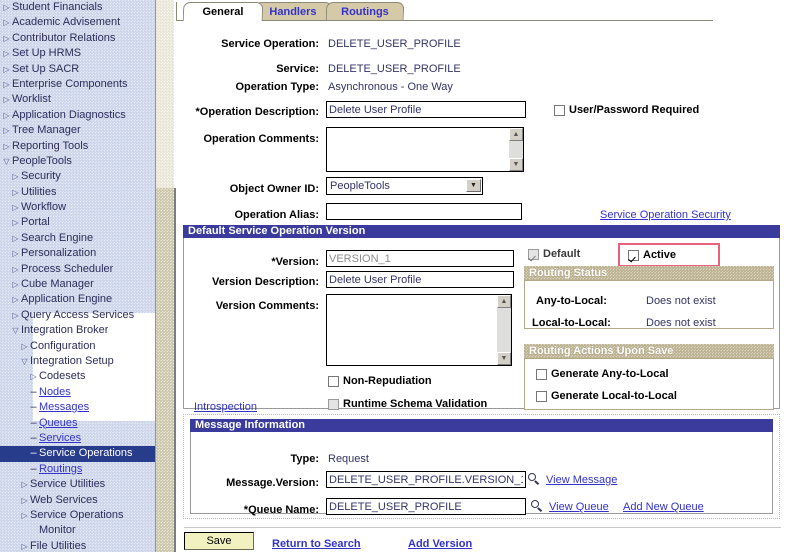 This screenshot has height=552, width=789. I want to click on sidebar-item-service-operations: – Service Operations, so click(77, 454).